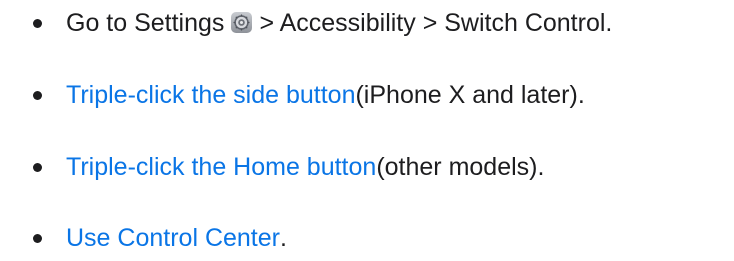  I want to click on settings-gear-icon, so click(242, 22).